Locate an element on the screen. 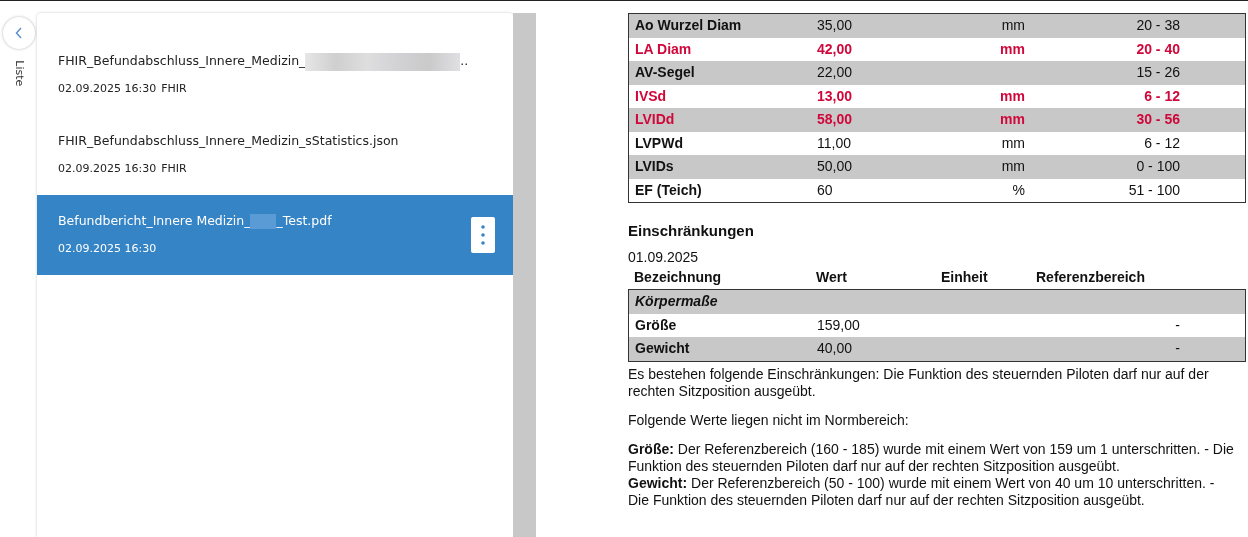  column-header: Einheit is located at coordinates (964, 277).